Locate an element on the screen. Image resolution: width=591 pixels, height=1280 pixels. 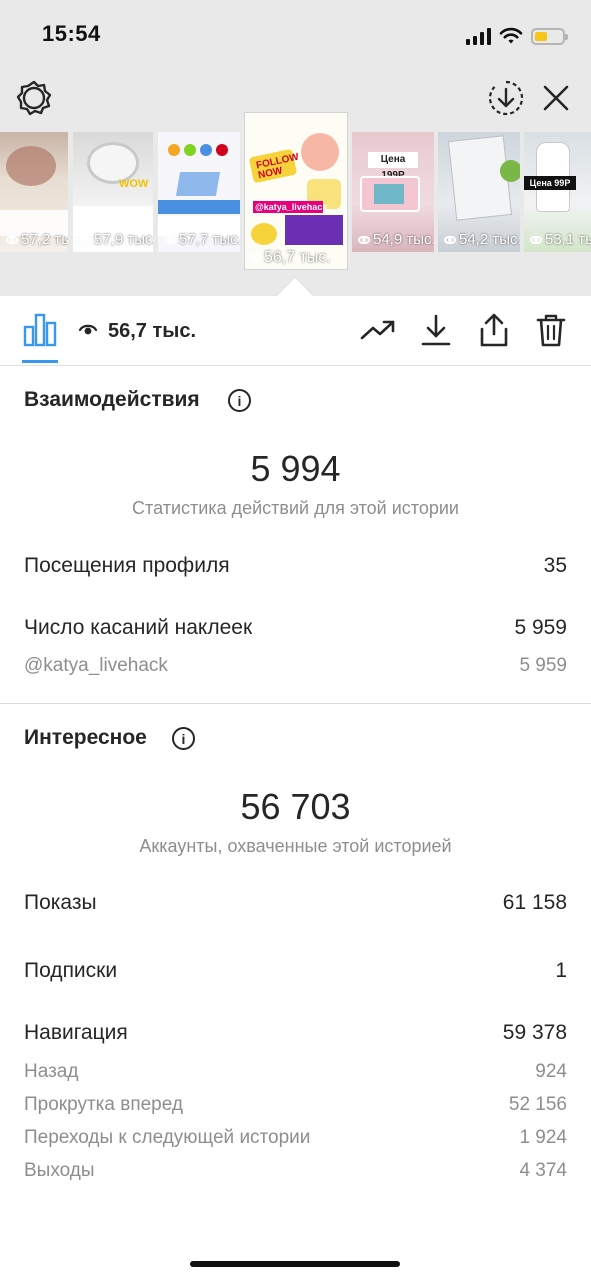
nav-exits-label: Выходы is located at coordinates (59, 1170).